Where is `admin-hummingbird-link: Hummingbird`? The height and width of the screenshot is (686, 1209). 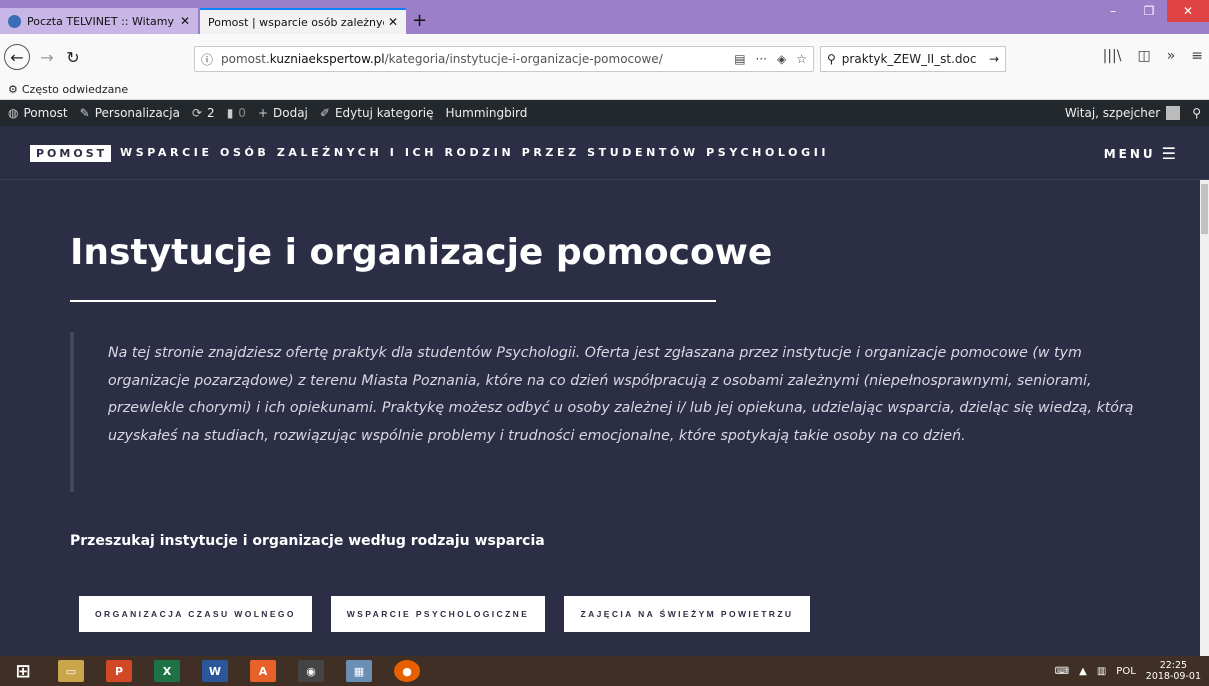 admin-hummingbird-link: Hummingbird is located at coordinates (487, 113).